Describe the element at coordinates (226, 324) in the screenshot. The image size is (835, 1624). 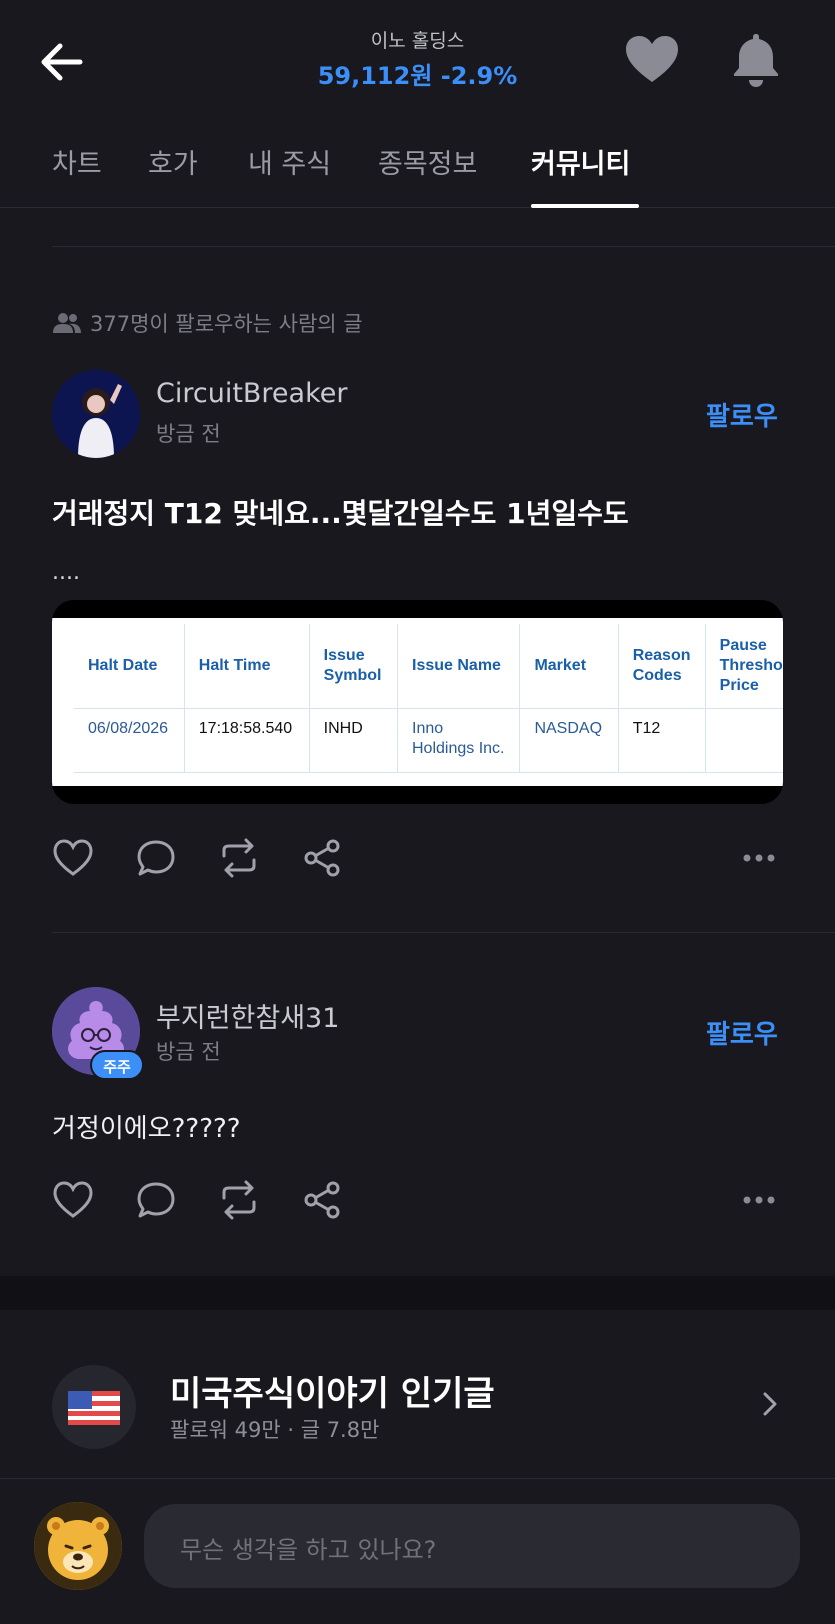
I see `followers-note-text: 377명이 팔로우하는 사람의 글` at that location.